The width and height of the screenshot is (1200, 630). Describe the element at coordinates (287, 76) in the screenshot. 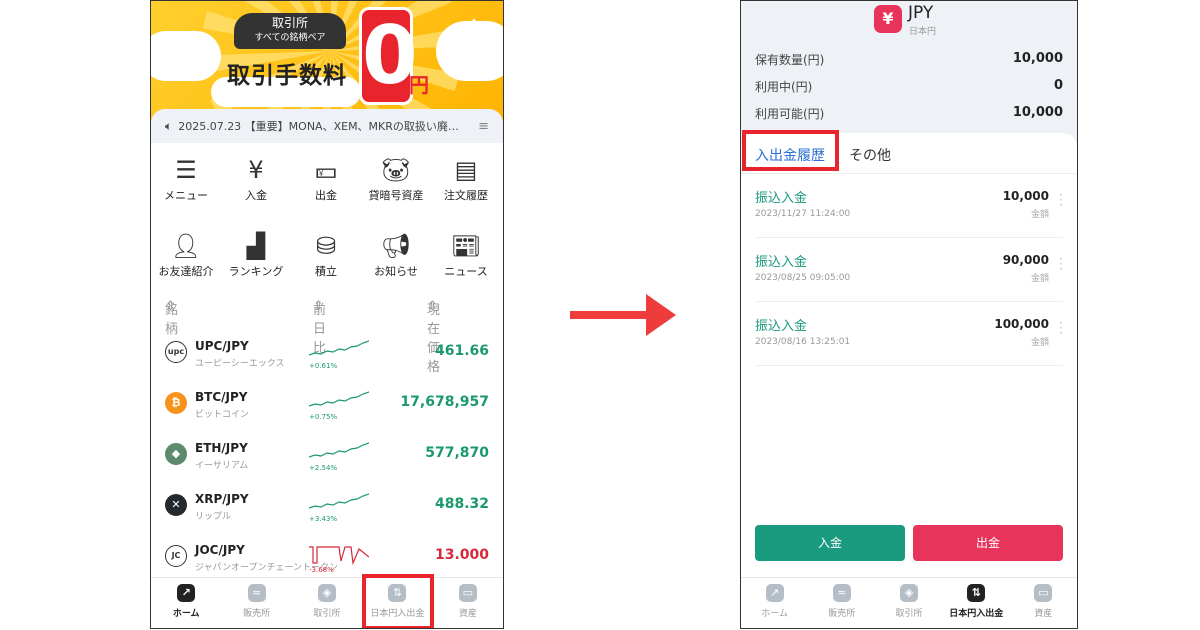

I see `banner-fee-text: 取引手数料` at that location.